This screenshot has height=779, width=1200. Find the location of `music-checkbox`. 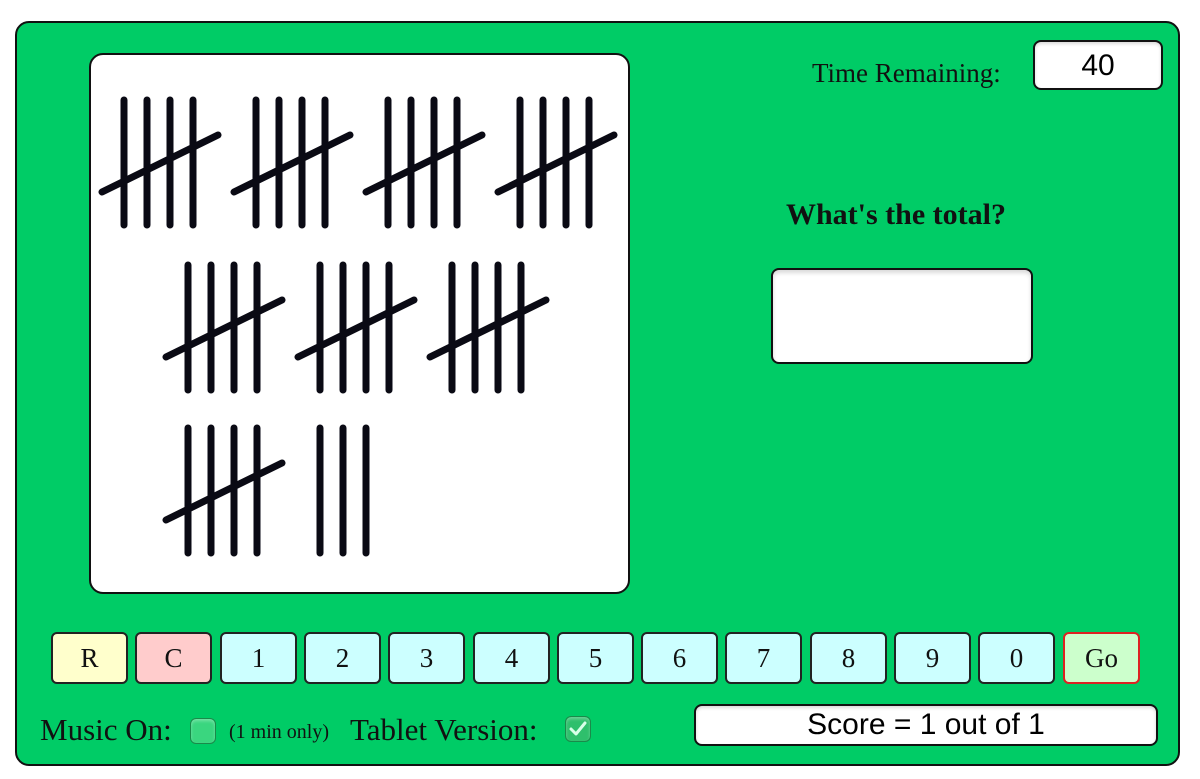

music-checkbox is located at coordinates (203, 731).